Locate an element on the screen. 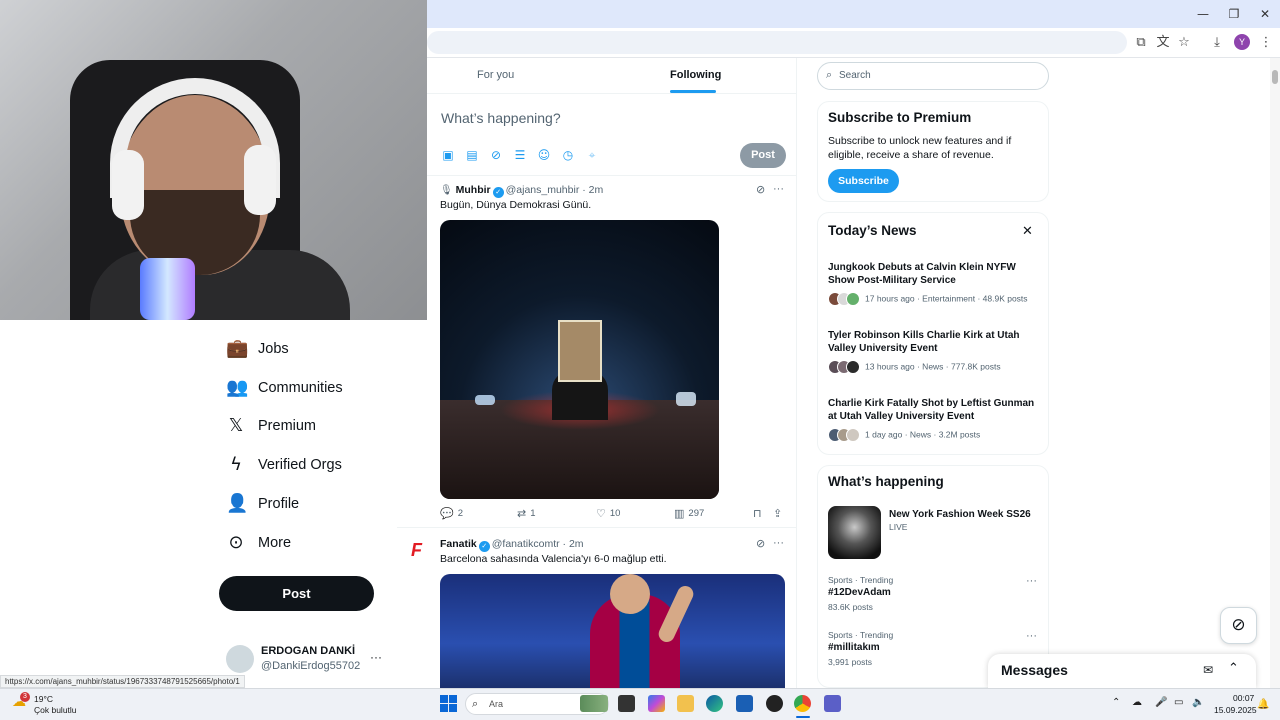 The image size is (1280, 720). close-window-button: ✕ is located at coordinates (1265, 14).